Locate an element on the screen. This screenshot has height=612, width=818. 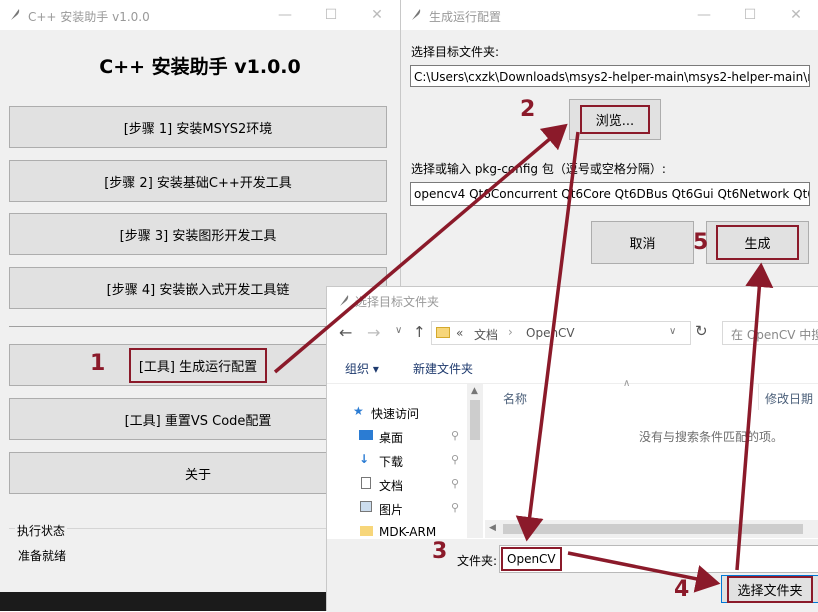
search-input: 在 OpenCV 中搜 is located at coordinates (770, 333).